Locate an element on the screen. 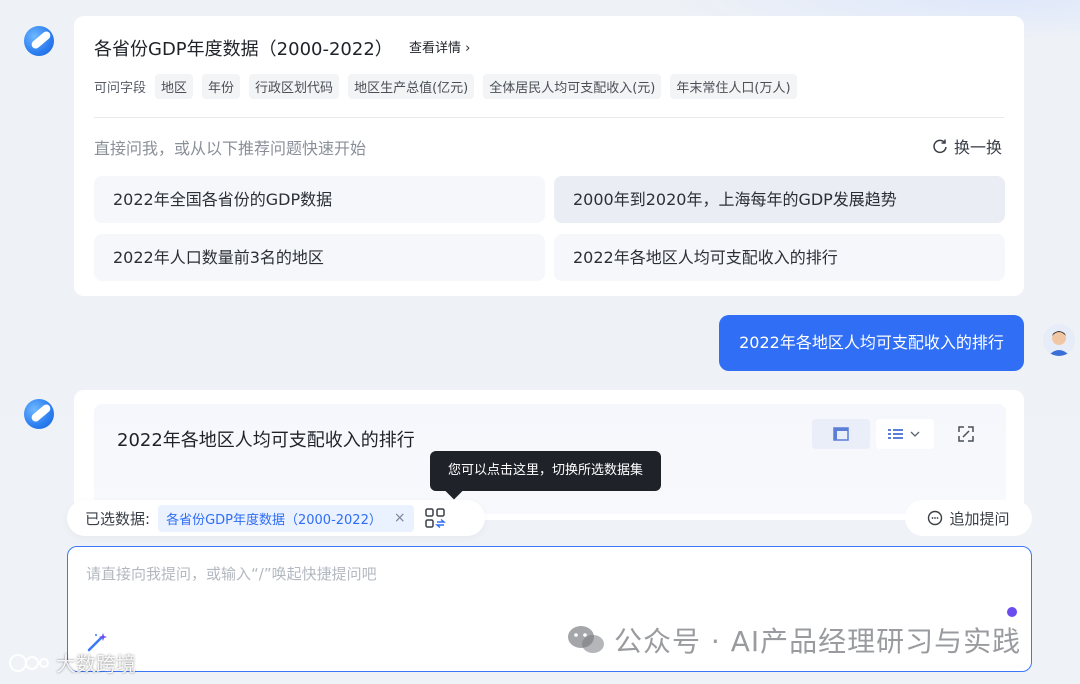  field-tag: 地区生产总值(亿元) is located at coordinates (411, 86).